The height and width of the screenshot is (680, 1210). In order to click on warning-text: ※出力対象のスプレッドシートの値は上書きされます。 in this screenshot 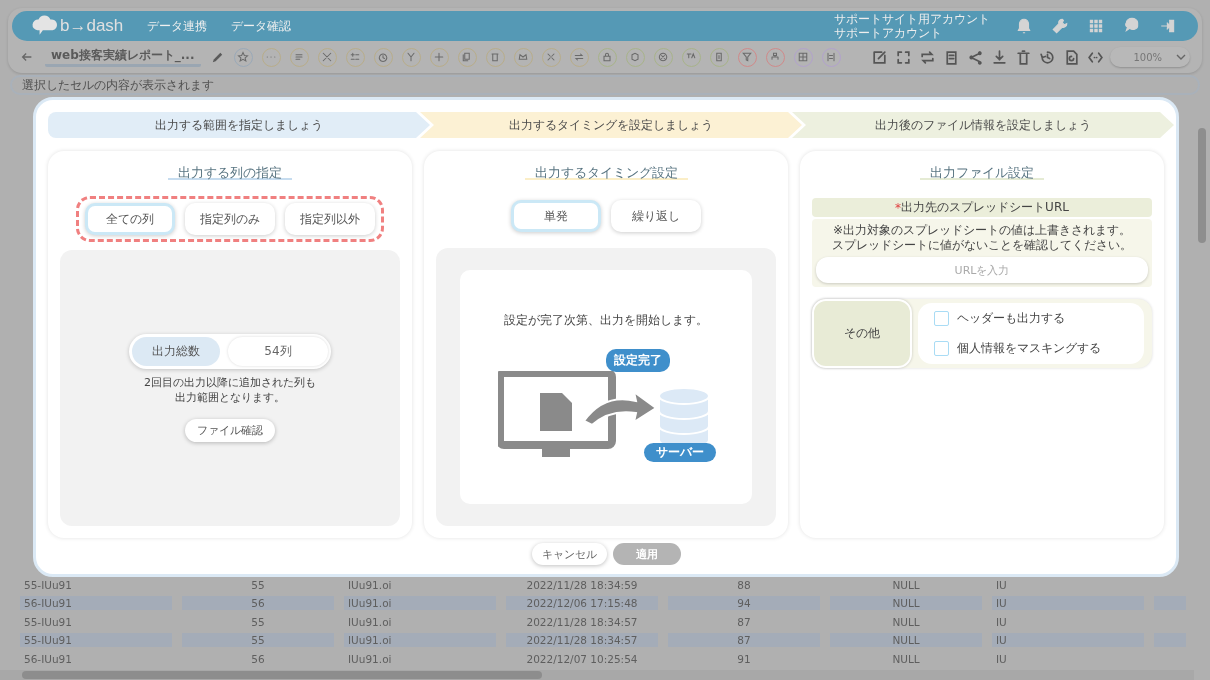, I will do `click(982, 230)`.